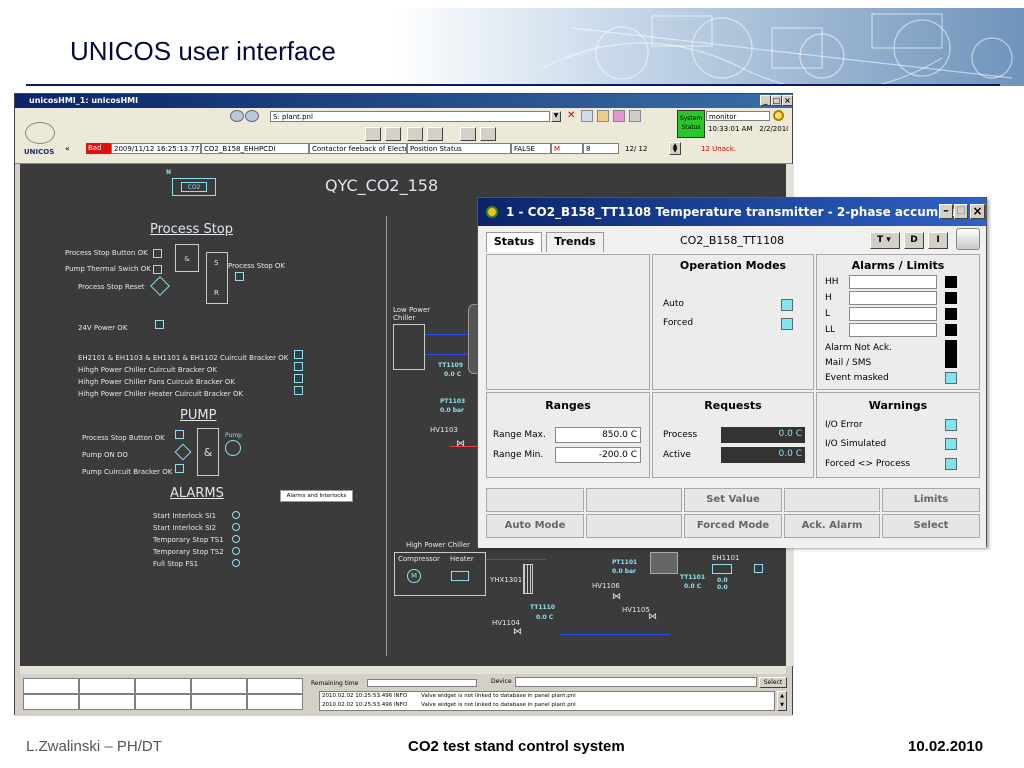 The image size is (1024, 768). Describe the element at coordinates (567, 148) in the screenshot. I see `alarm-flag: M` at that location.